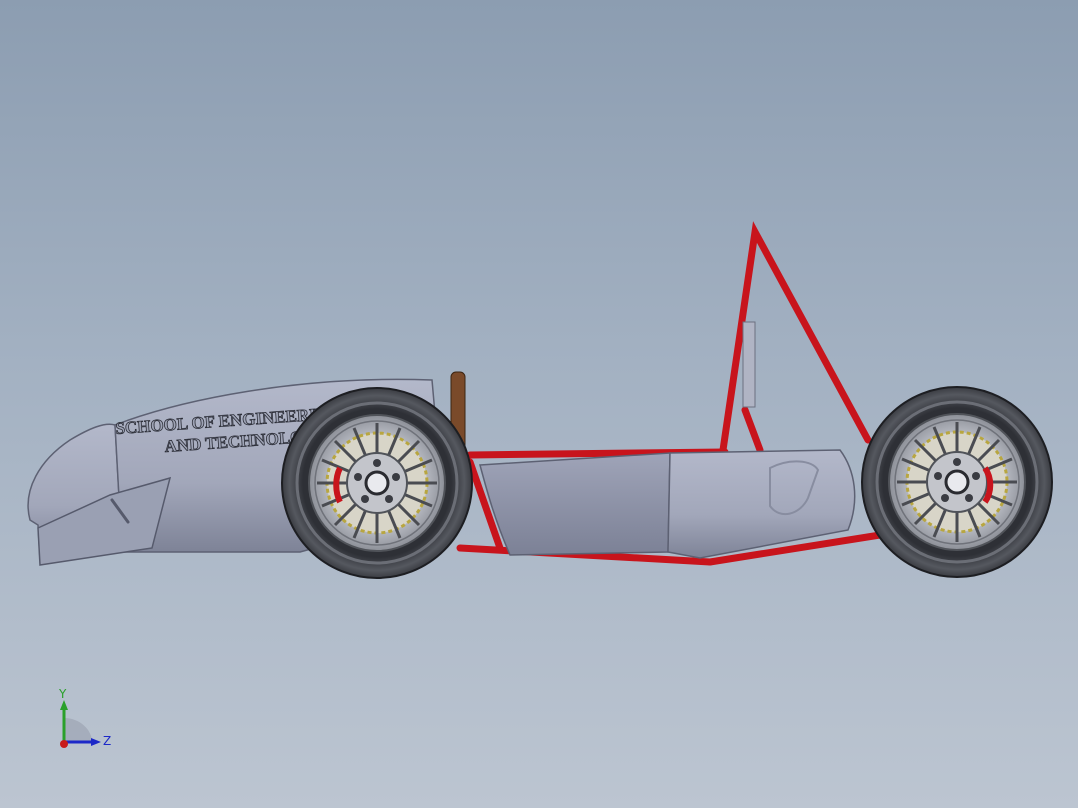 This screenshot has height=808, width=1078. What do you see at coordinates (749, 364) in the screenshot?
I see `firewall-panel` at bounding box center [749, 364].